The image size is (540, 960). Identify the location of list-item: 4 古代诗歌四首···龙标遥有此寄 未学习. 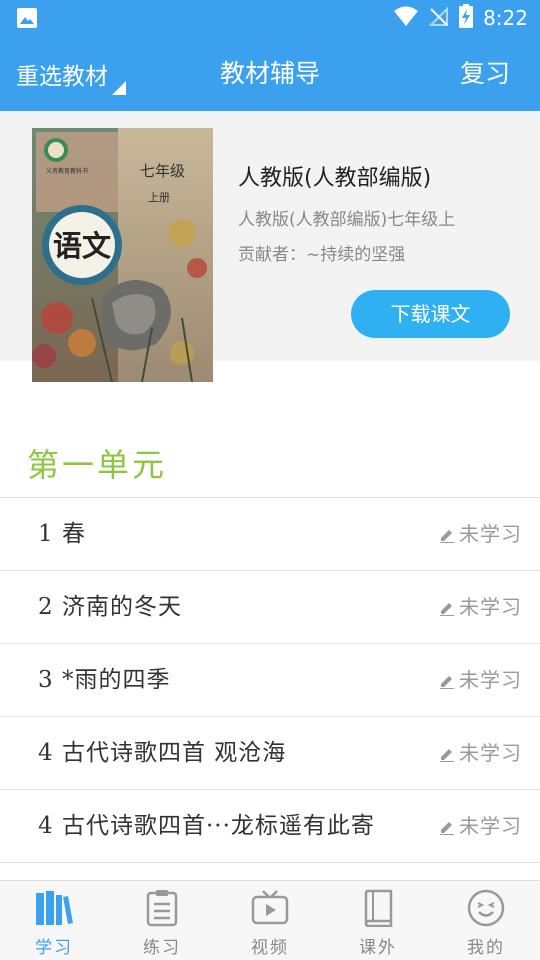
(270, 825).